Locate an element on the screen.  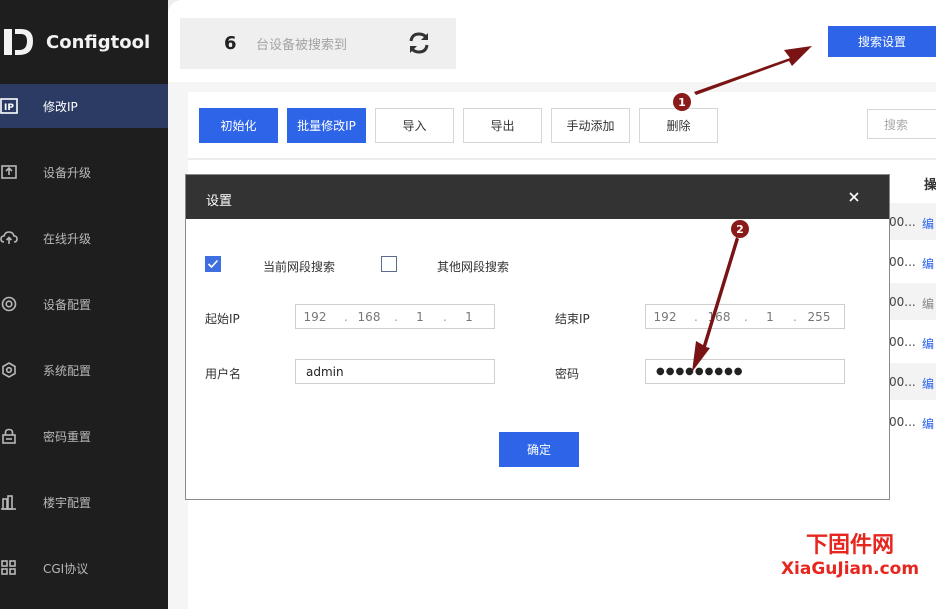
sidebar-item-label: 在线升级 is located at coordinates (67, 238).